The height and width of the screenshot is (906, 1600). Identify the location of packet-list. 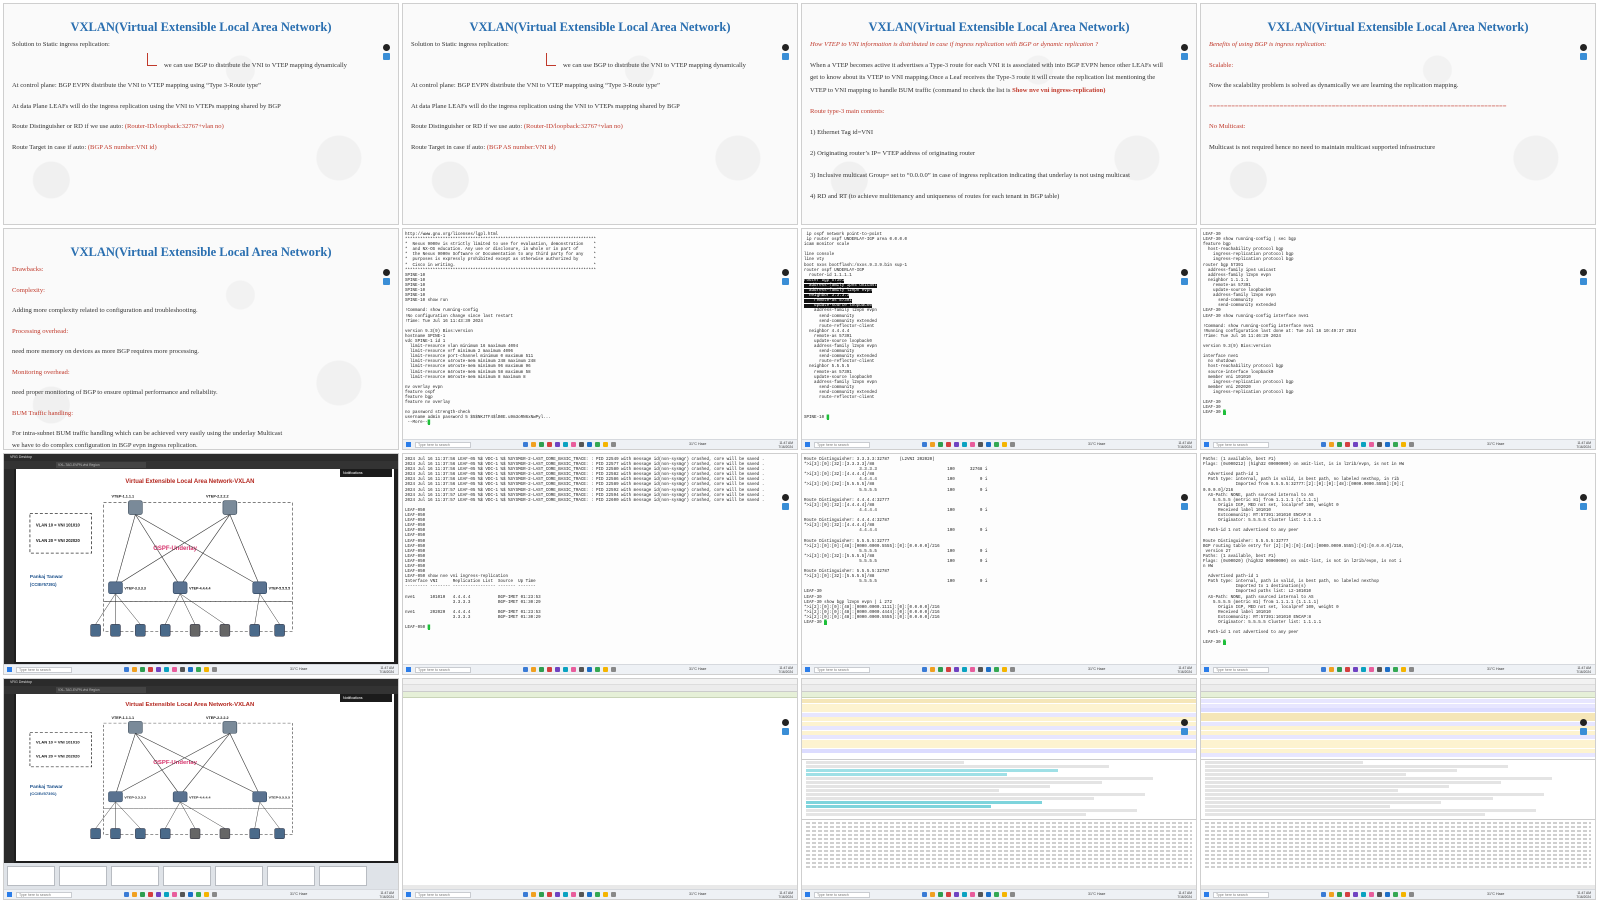
(1398, 728).